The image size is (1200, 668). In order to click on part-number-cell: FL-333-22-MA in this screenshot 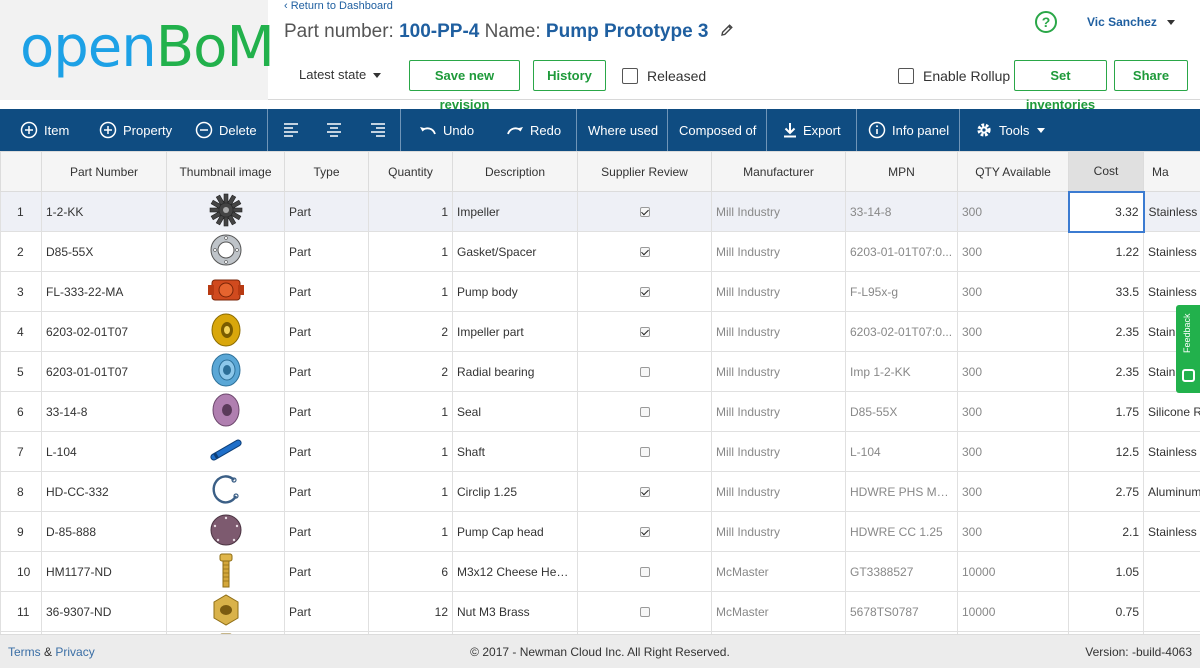, I will do `click(104, 291)`.